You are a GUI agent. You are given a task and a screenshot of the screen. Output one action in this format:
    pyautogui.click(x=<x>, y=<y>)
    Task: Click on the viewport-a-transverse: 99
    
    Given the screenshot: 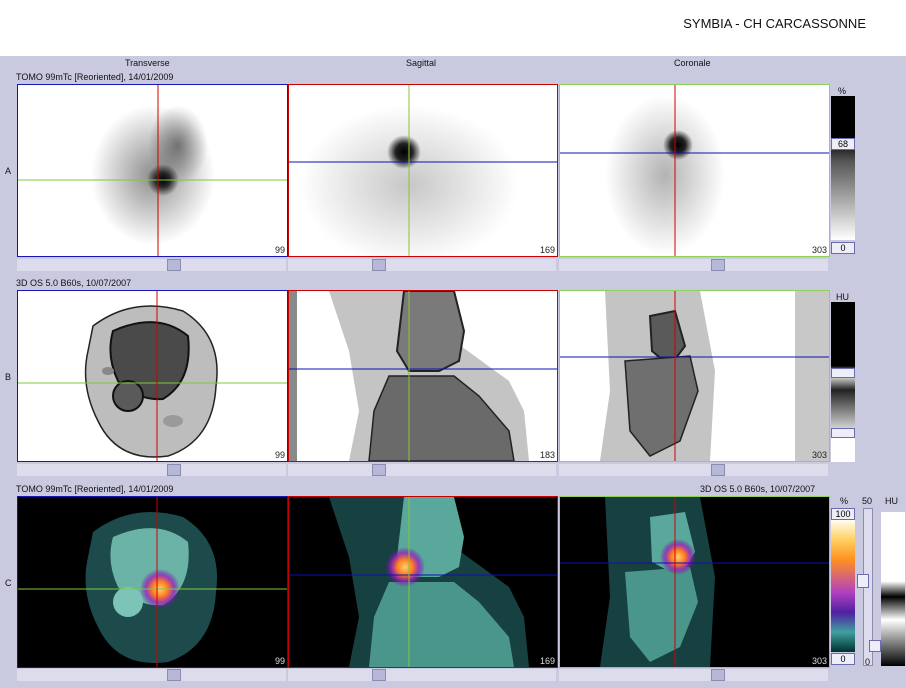 What is the action you would take?
    pyautogui.click(x=152, y=170)
    